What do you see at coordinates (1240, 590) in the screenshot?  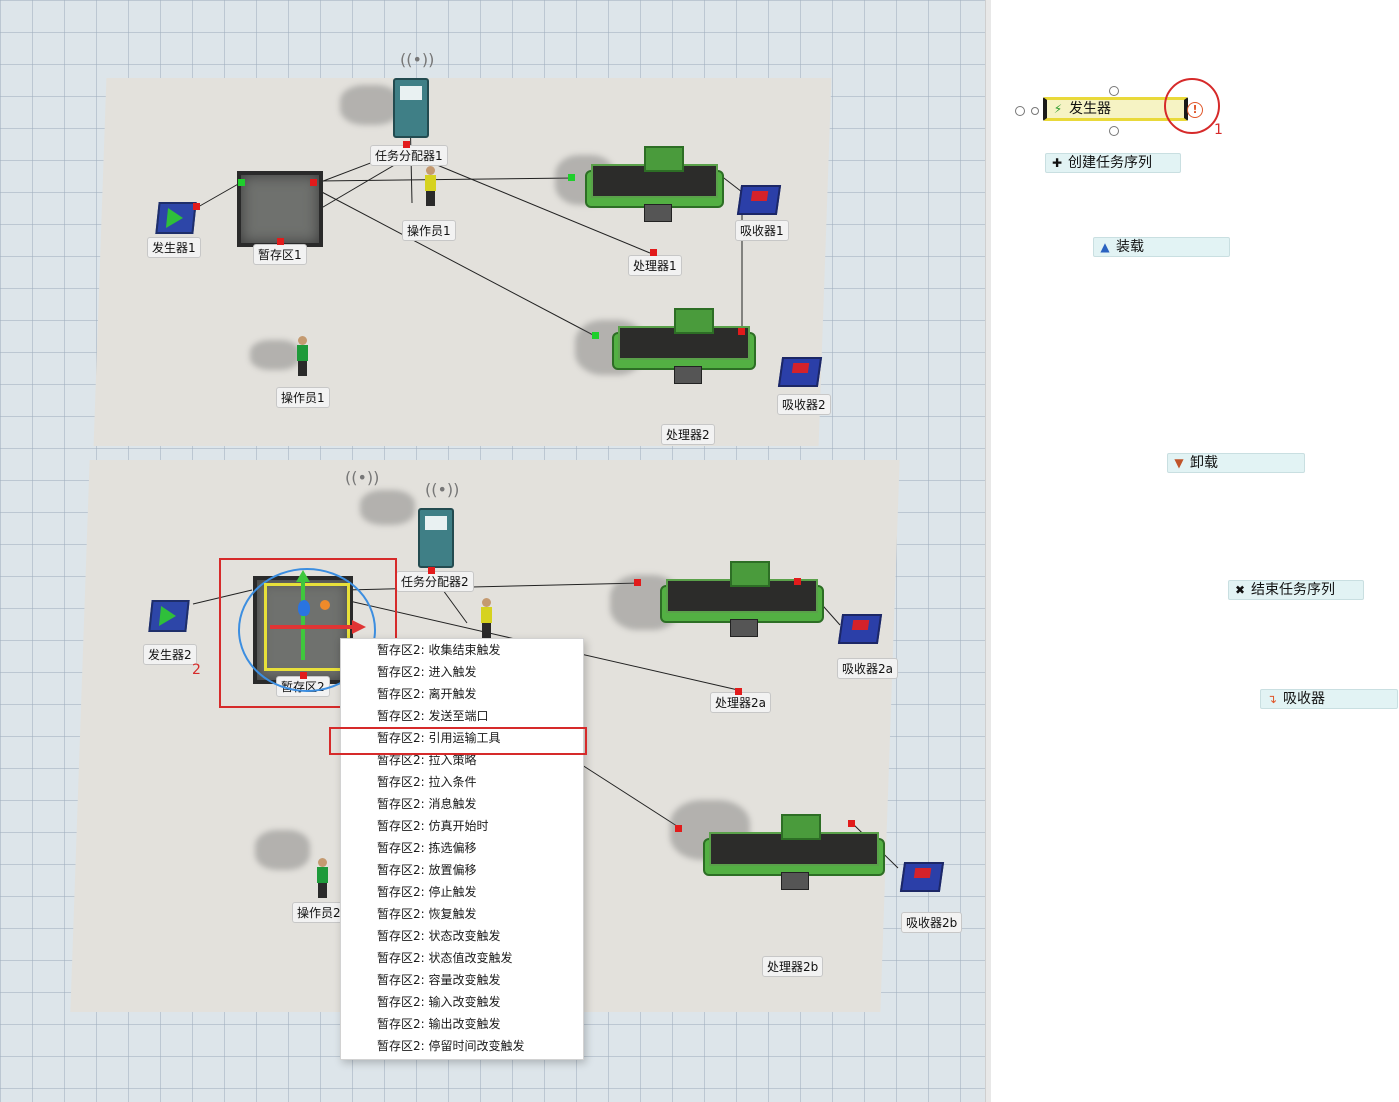 I see `finish-sequence-icon: ✖` at bounding box center [1240, 590].